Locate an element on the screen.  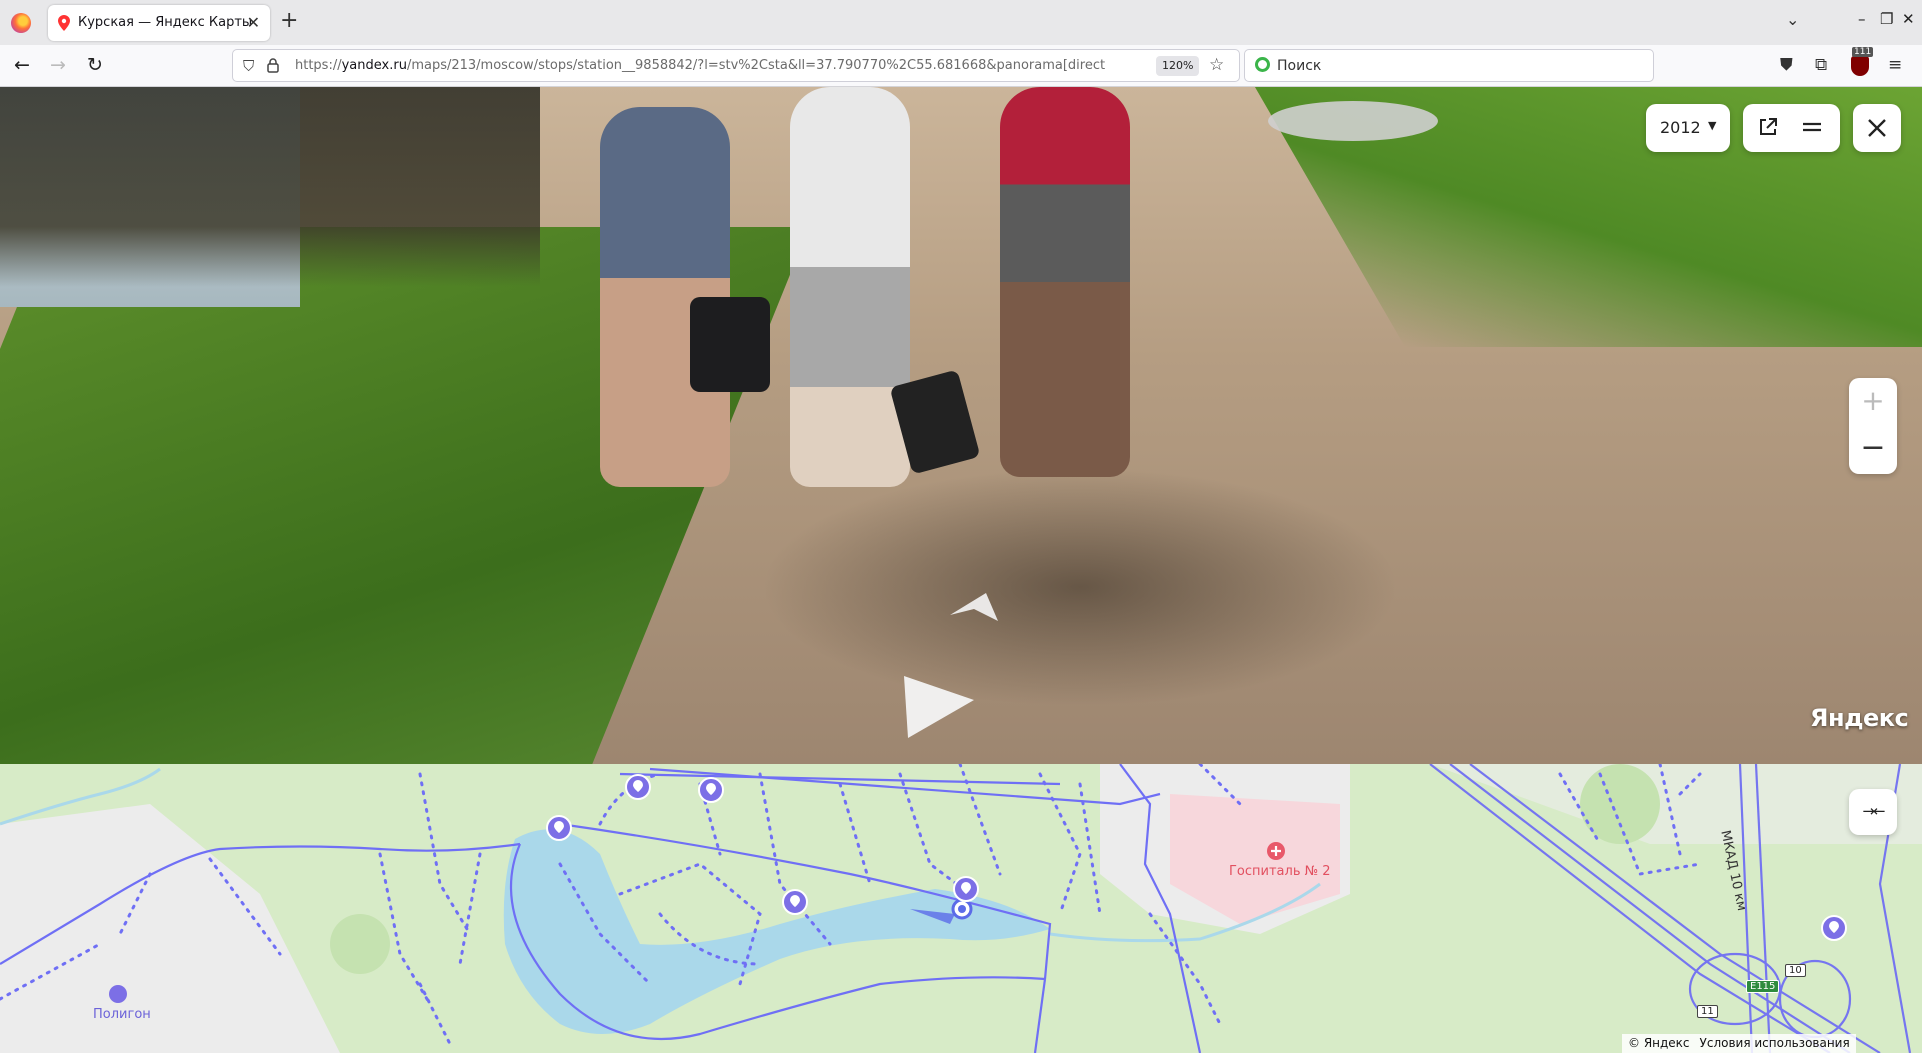
panorama-actions is located at coordinates (1791, 128).